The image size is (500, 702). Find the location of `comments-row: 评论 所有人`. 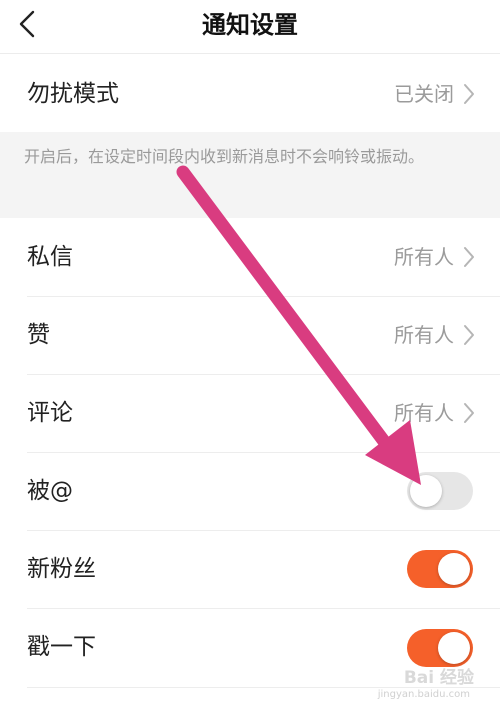

comments-row: 评论 所有人 is located at coordinates (250, 413).